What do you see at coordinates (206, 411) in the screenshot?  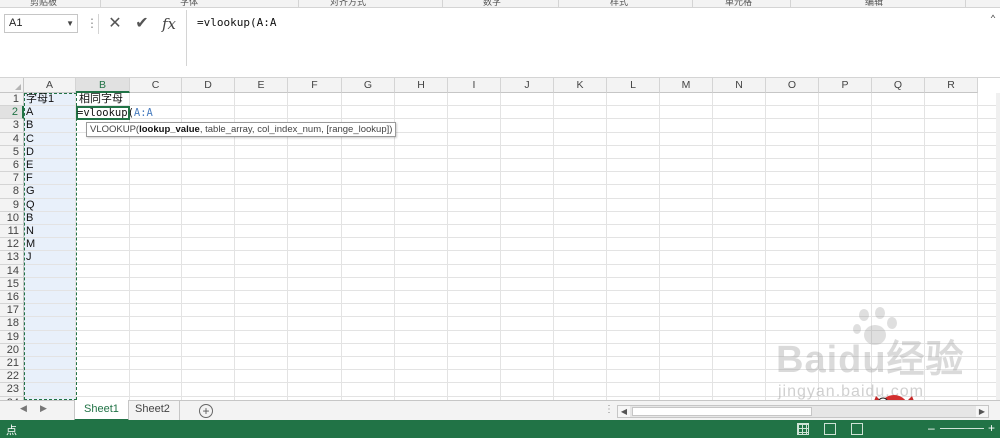 I see `add-sheet-button: +` at bounding box center [206, 411].